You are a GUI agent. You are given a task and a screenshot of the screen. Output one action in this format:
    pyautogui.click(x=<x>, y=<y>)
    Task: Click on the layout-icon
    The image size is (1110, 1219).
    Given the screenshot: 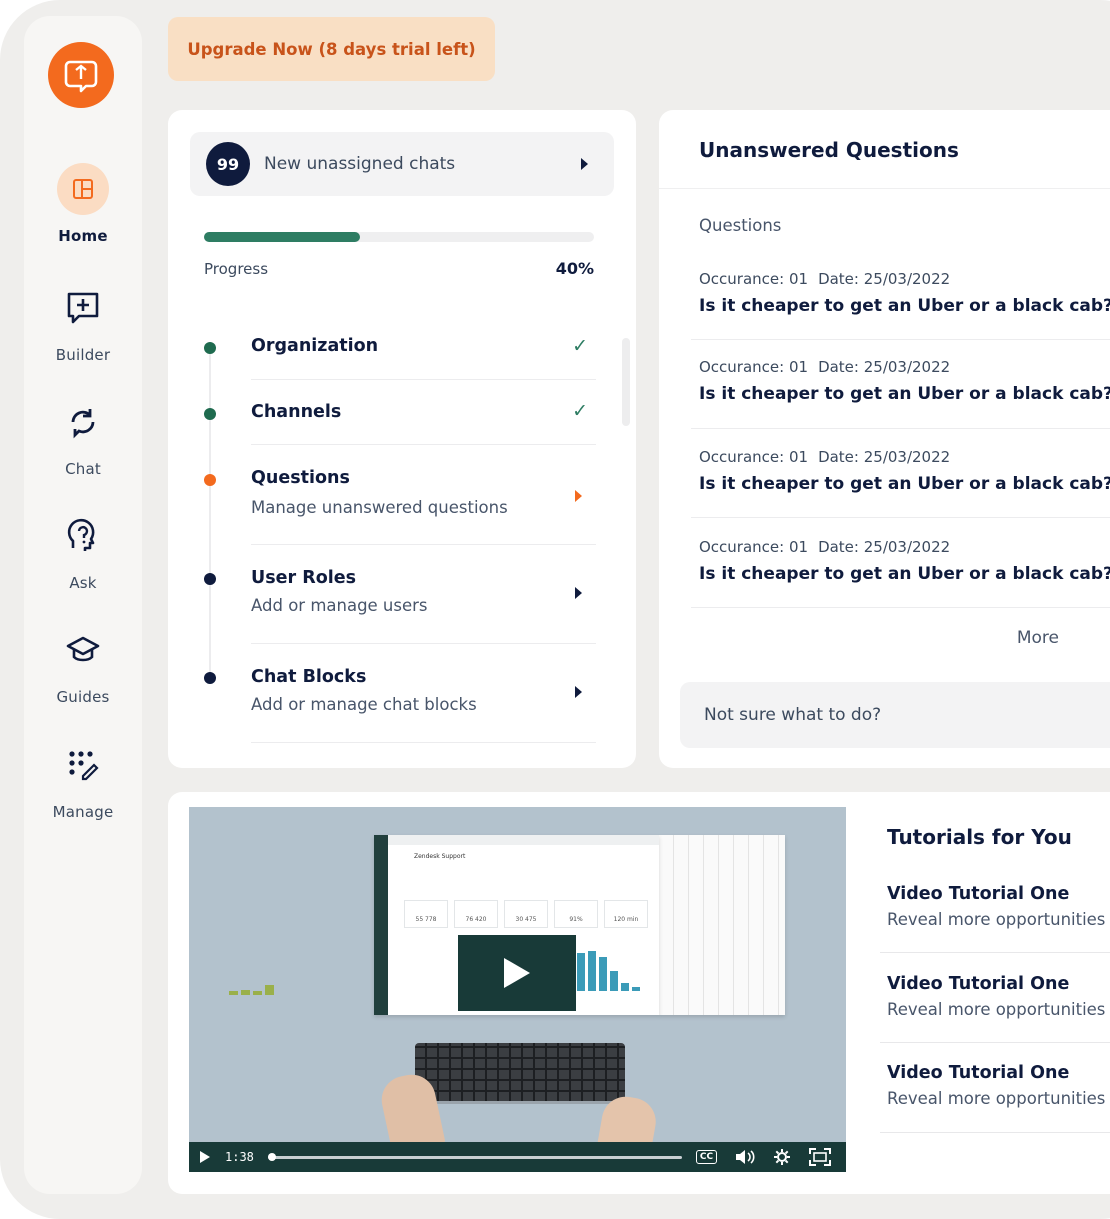 What is the action you would take?
    pyautogui.click(x=83, y=189)
    